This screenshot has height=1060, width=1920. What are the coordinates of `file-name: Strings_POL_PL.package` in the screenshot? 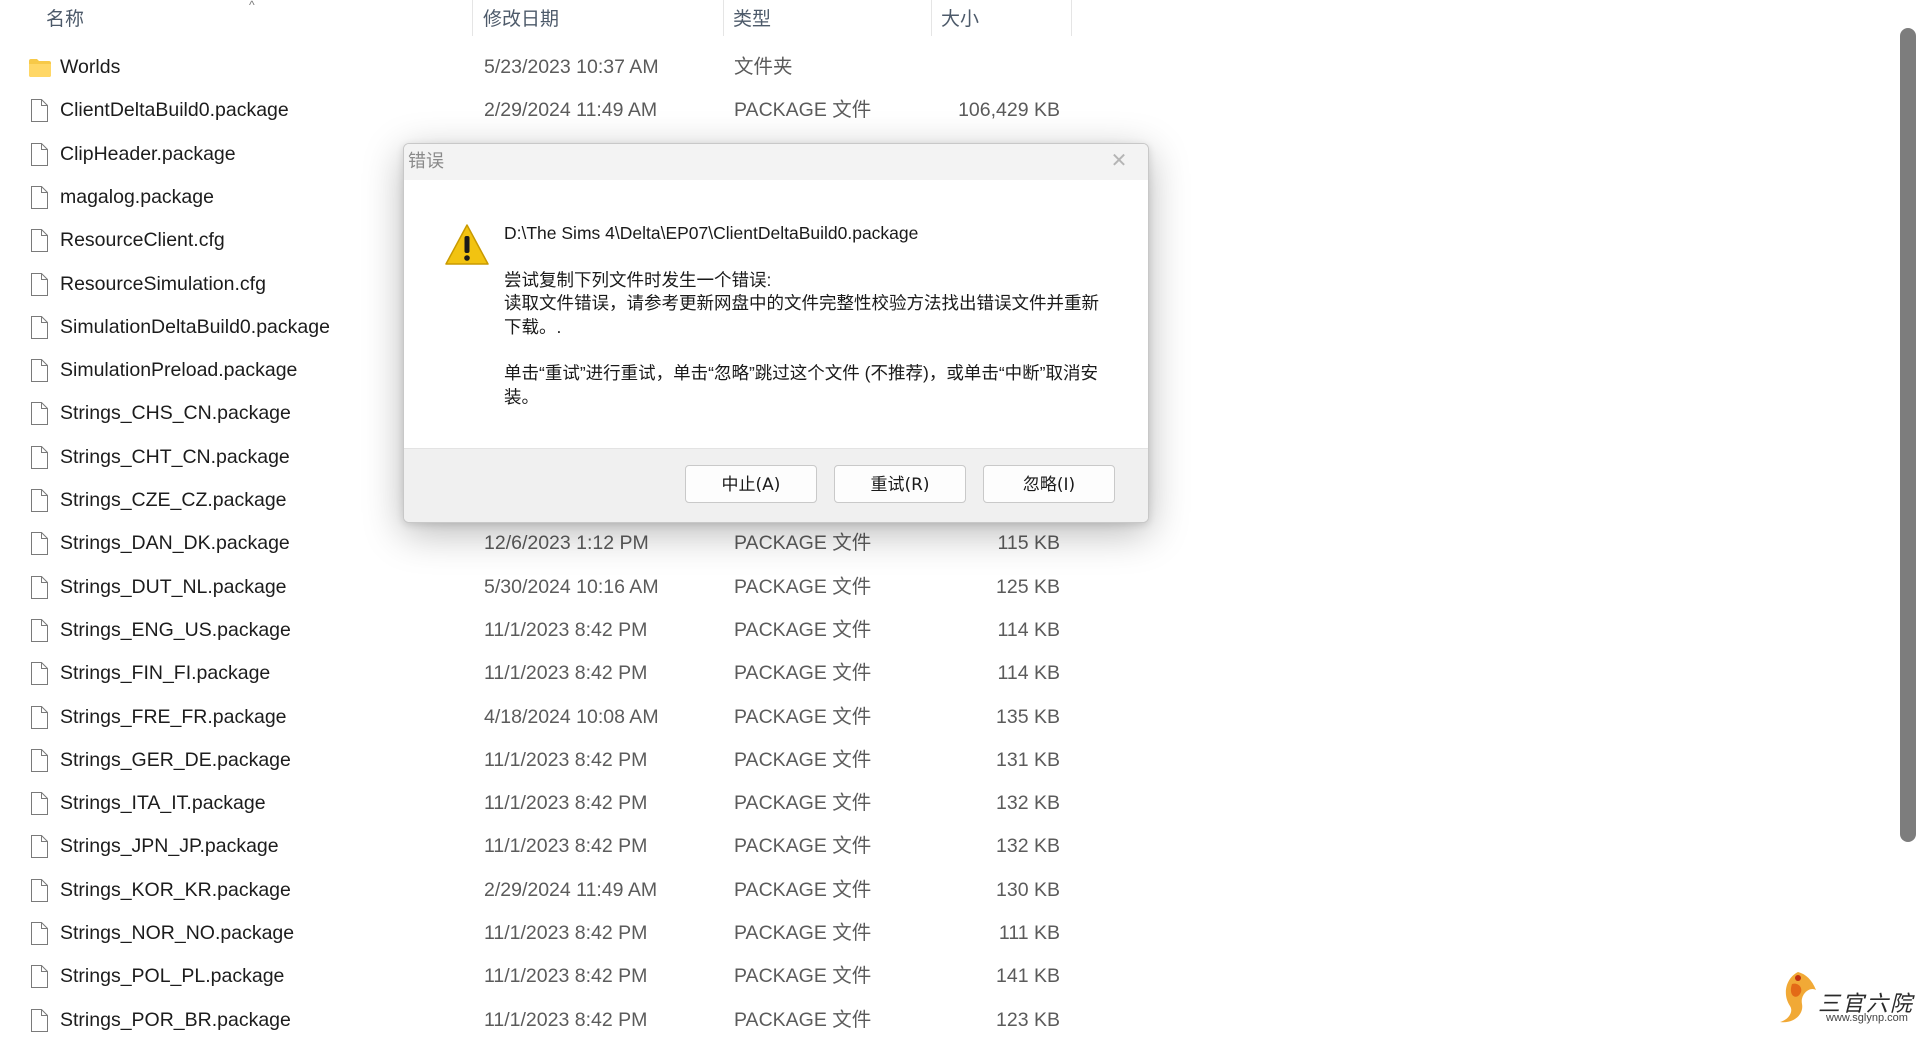 It's located at (172, 976).